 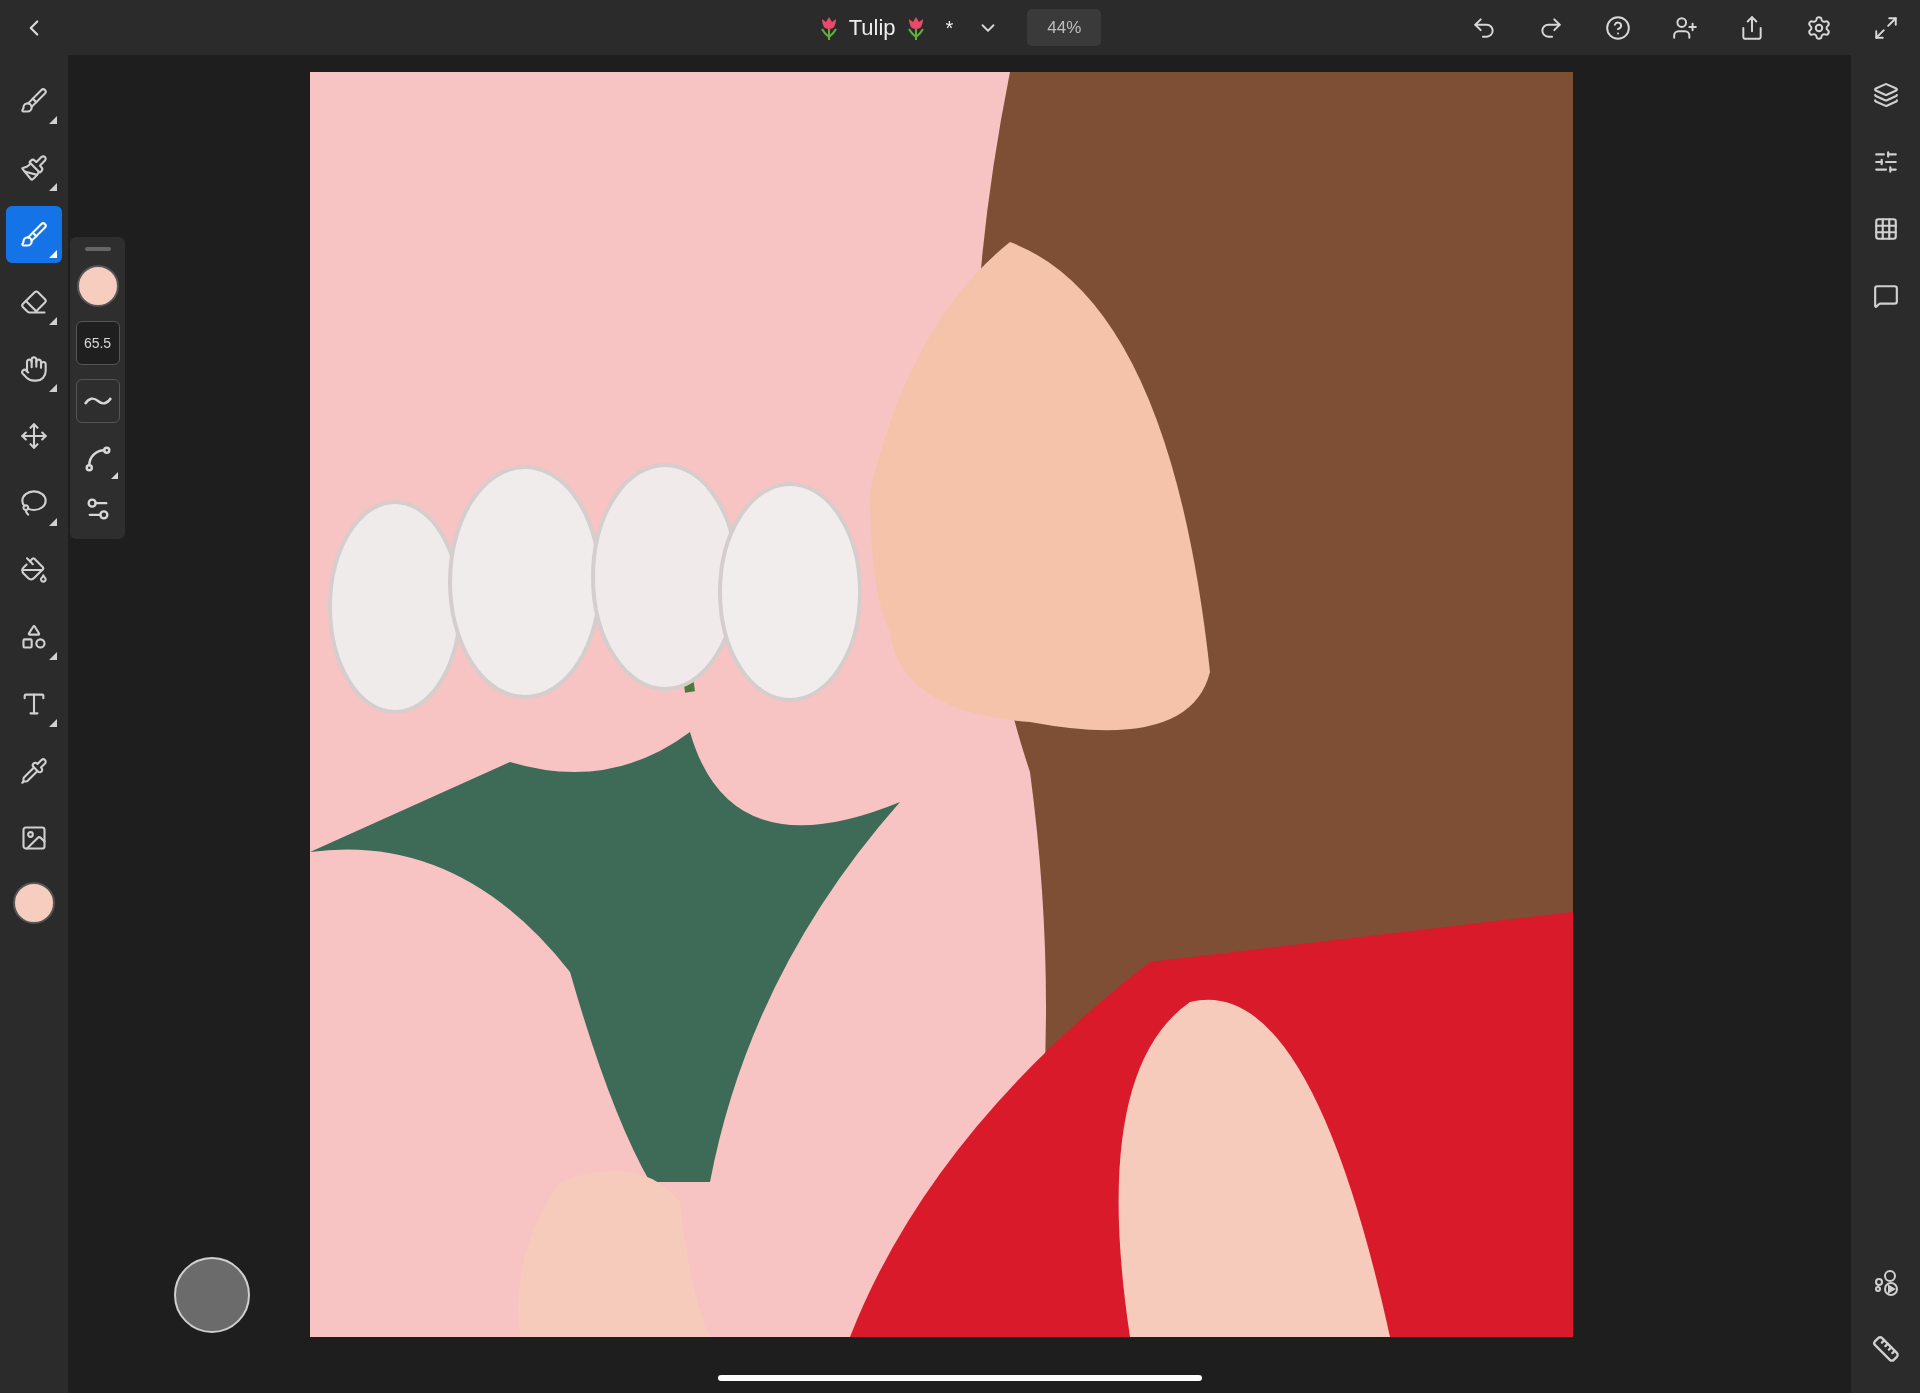 What do you see at coordinates (1885, 229) in the screenshot?
I see `grid-icon` at bounding box center [1885, 229].